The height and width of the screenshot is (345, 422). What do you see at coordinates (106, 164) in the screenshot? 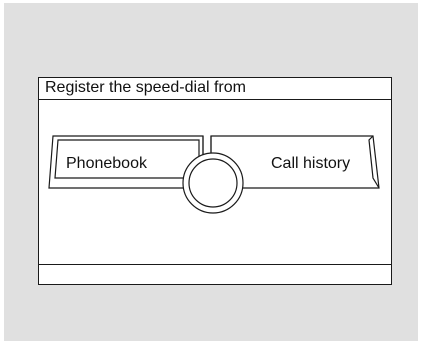
I see `phonebook-button-label: Phonebook` at bounding box center [106, 164].